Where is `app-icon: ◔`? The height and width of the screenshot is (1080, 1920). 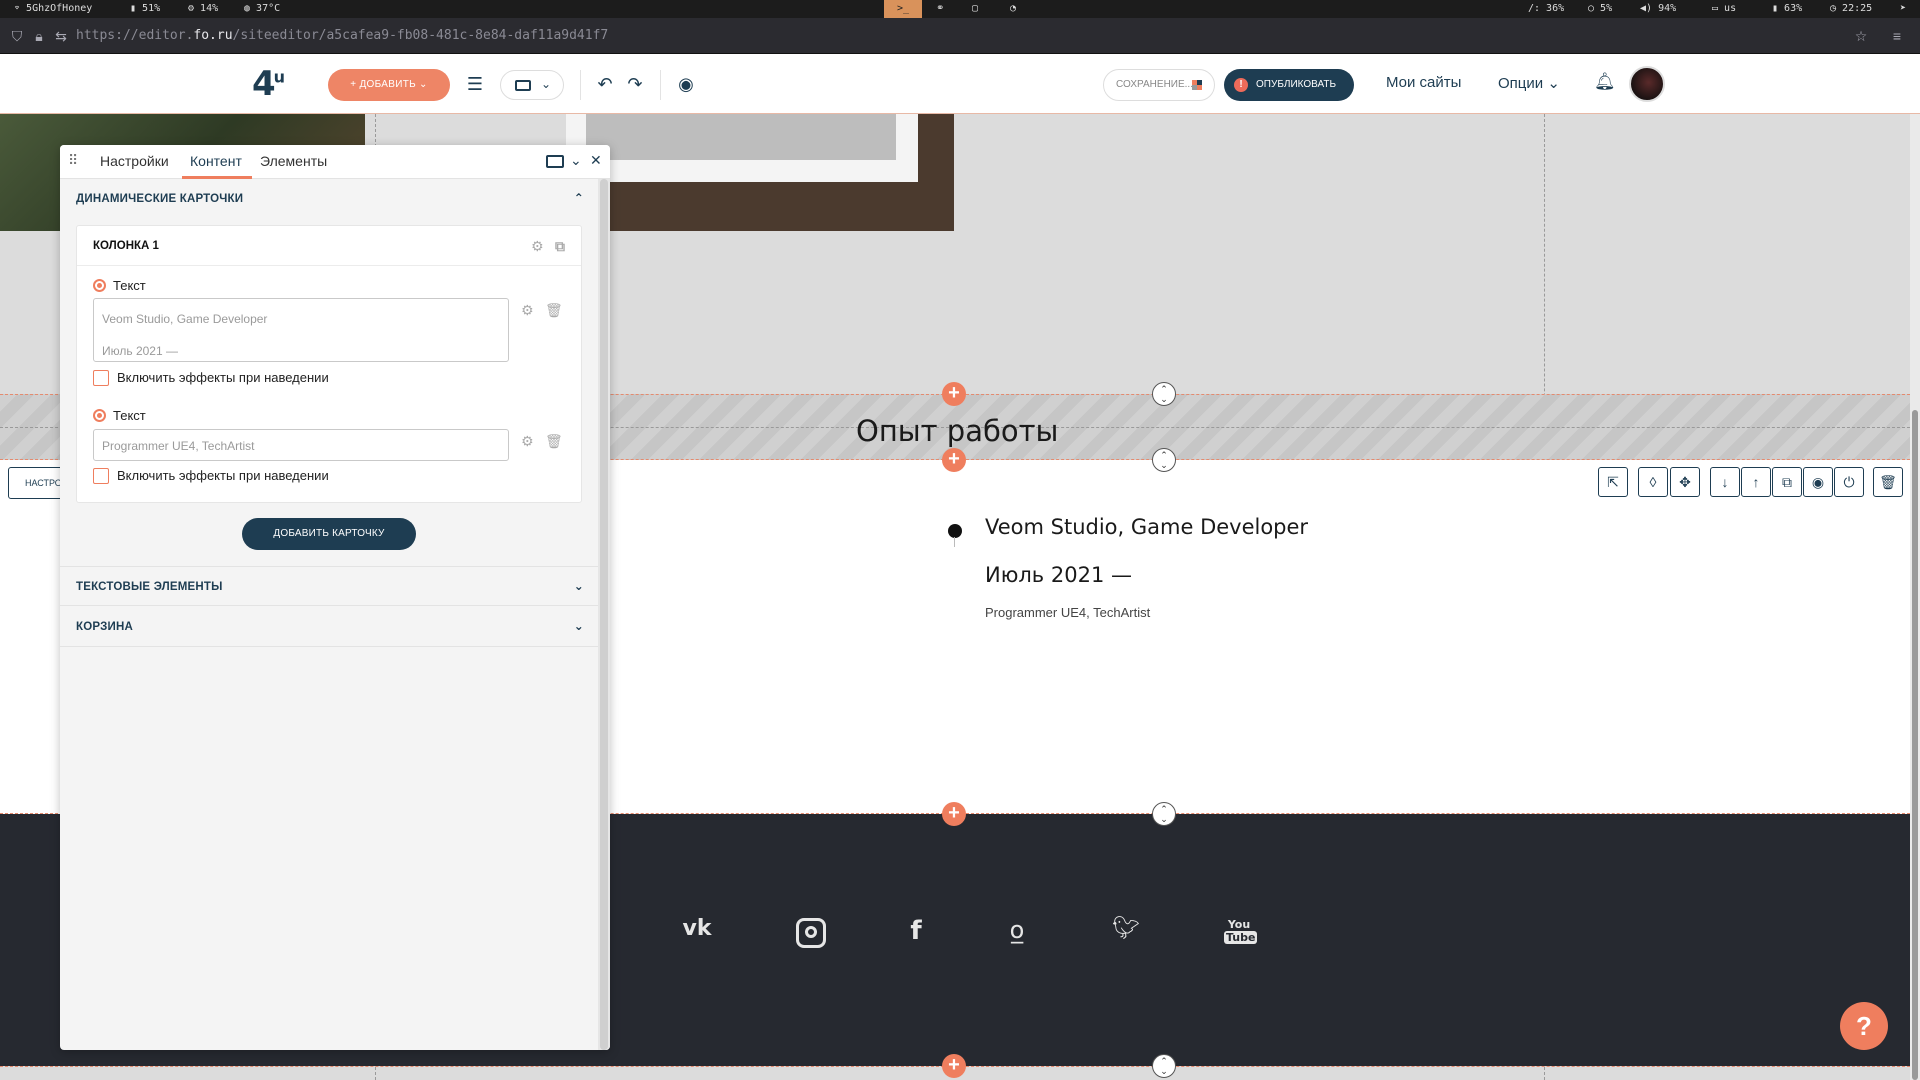
app-icon: ◔ is located at coordinates (1013, 8).